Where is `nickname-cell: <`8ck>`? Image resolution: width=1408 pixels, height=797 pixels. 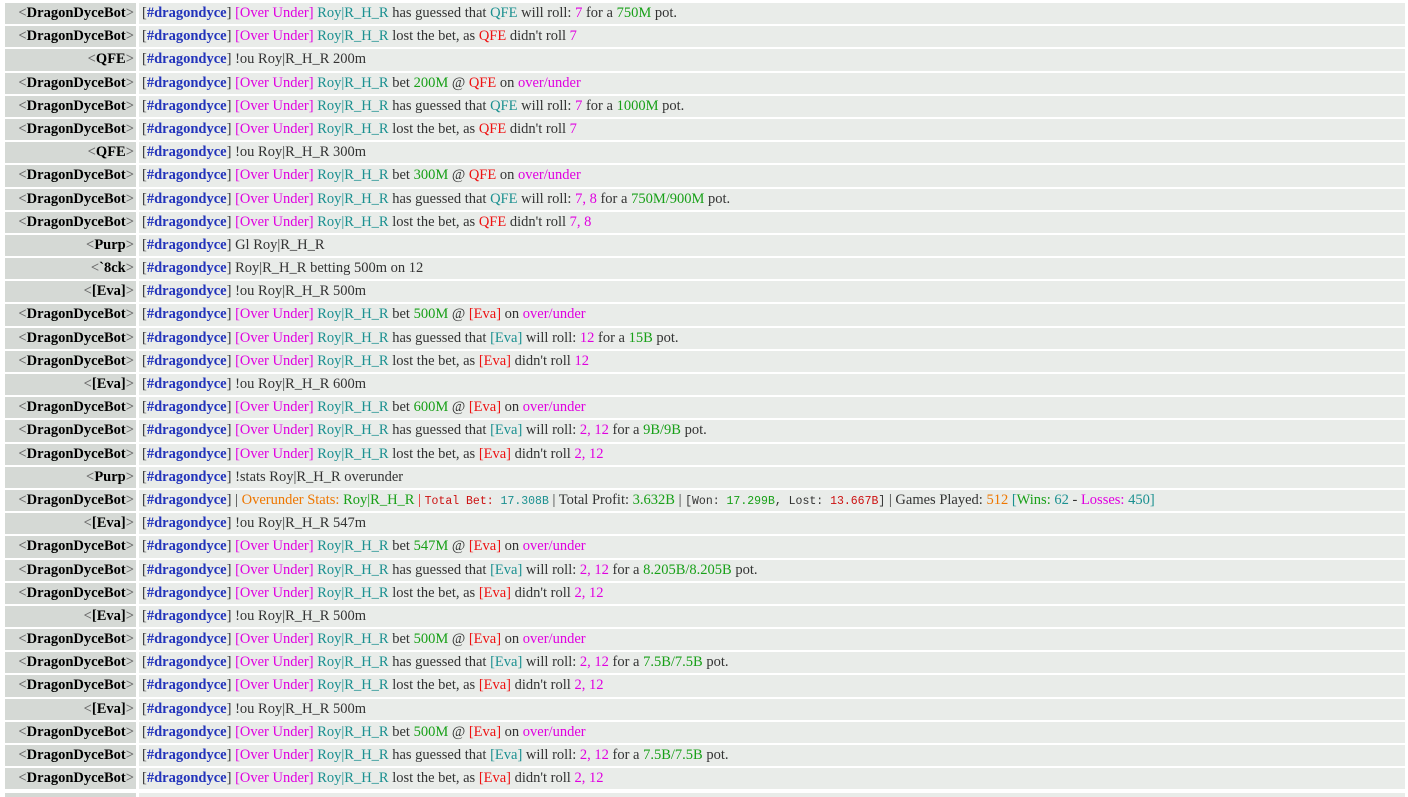
nickname-cell: <`8ck> is located at coordinates (70, 269).